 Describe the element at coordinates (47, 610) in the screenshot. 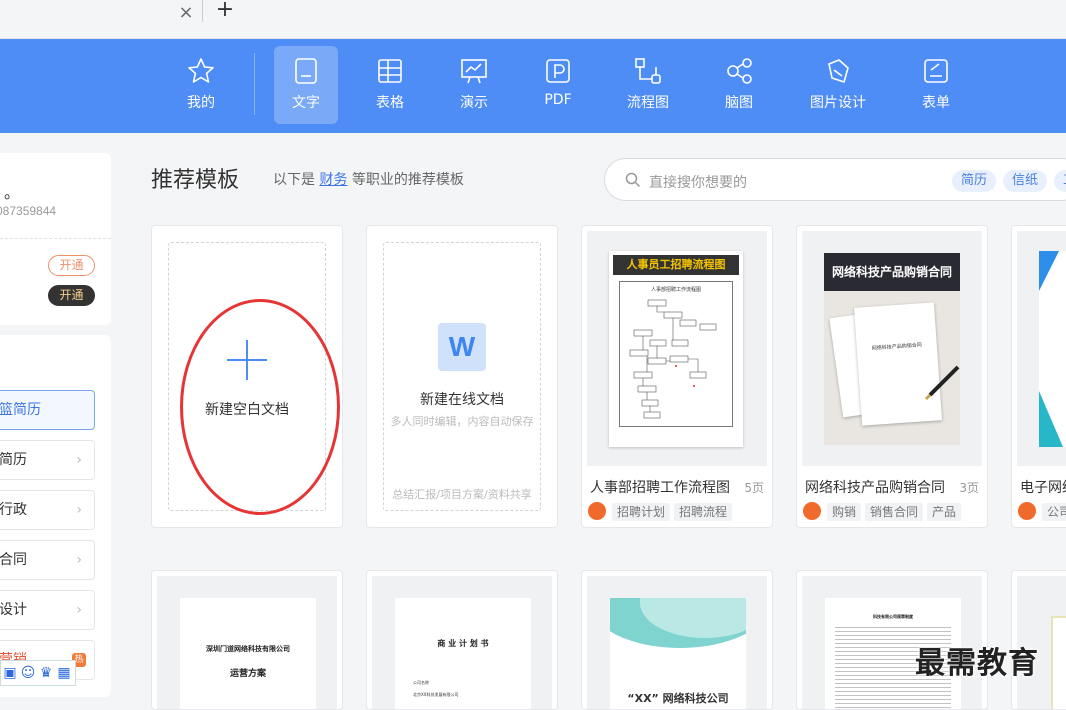

I see `category-item-design: 设计 ›` at that location.